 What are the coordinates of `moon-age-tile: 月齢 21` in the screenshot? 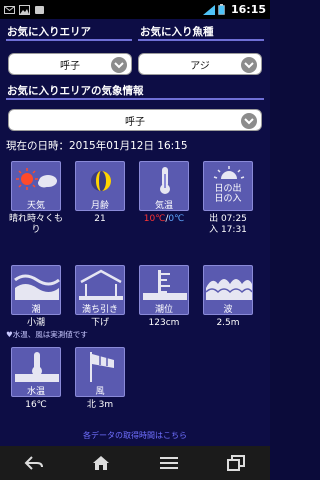 It's located at (100, 193).